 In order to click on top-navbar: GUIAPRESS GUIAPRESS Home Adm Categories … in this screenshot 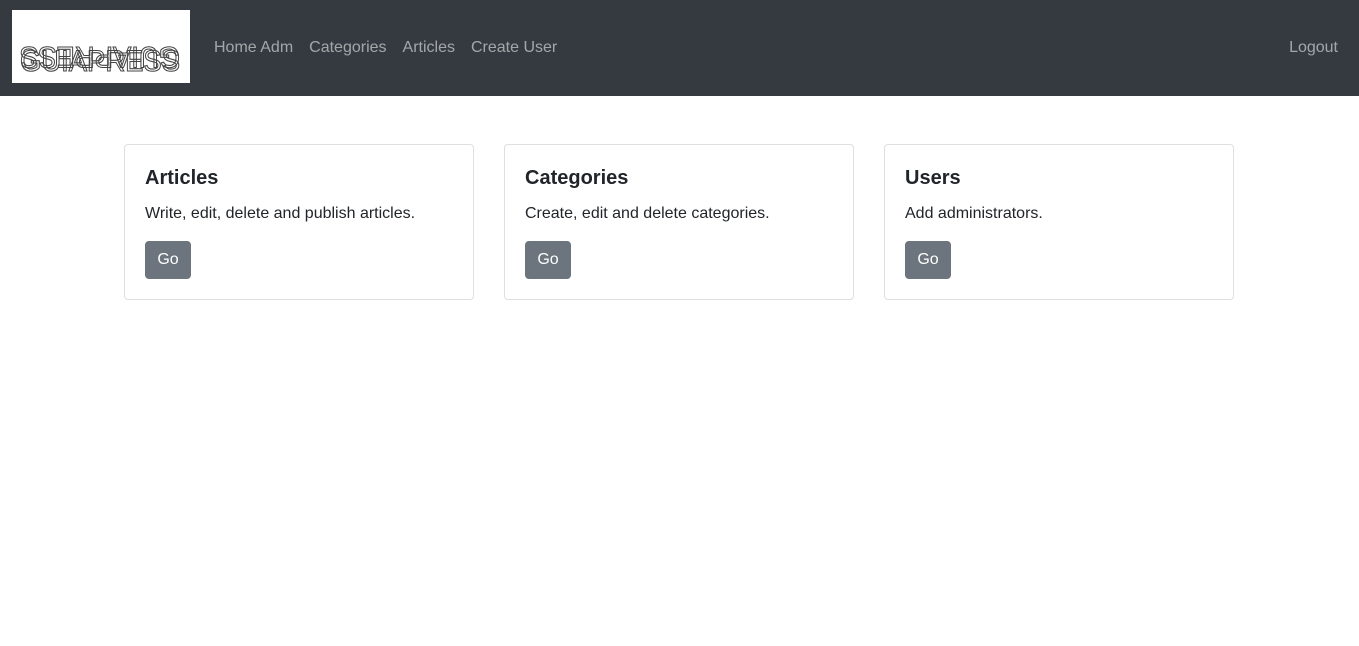, I will do `click(679, 48)`.